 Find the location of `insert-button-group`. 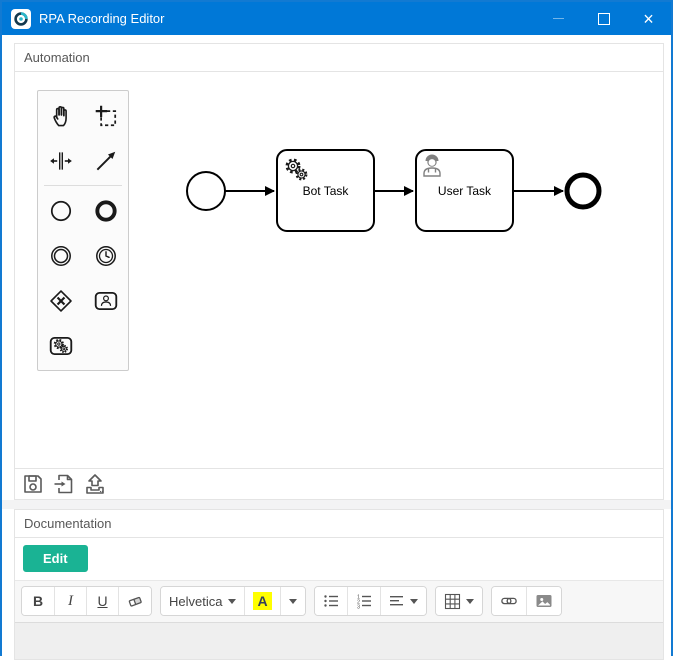

insert-button-group is located at coordinates (526, 601).